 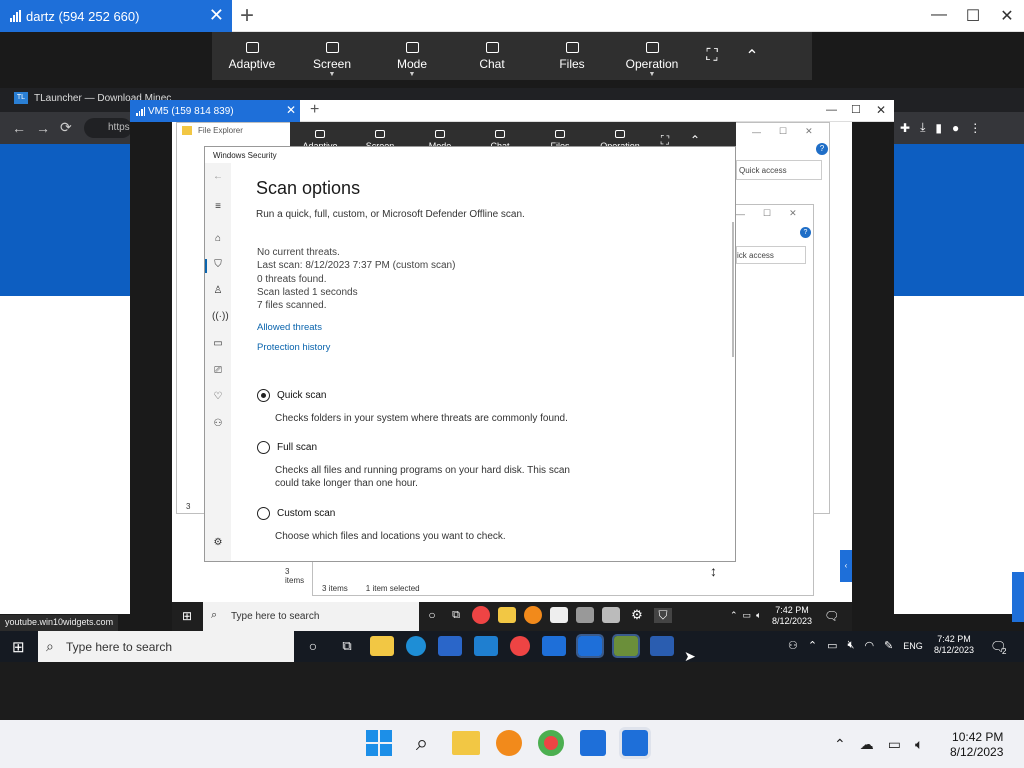 I want to click on win10-search-box: ⌕ Type here to search, so click(x=166, y=646).